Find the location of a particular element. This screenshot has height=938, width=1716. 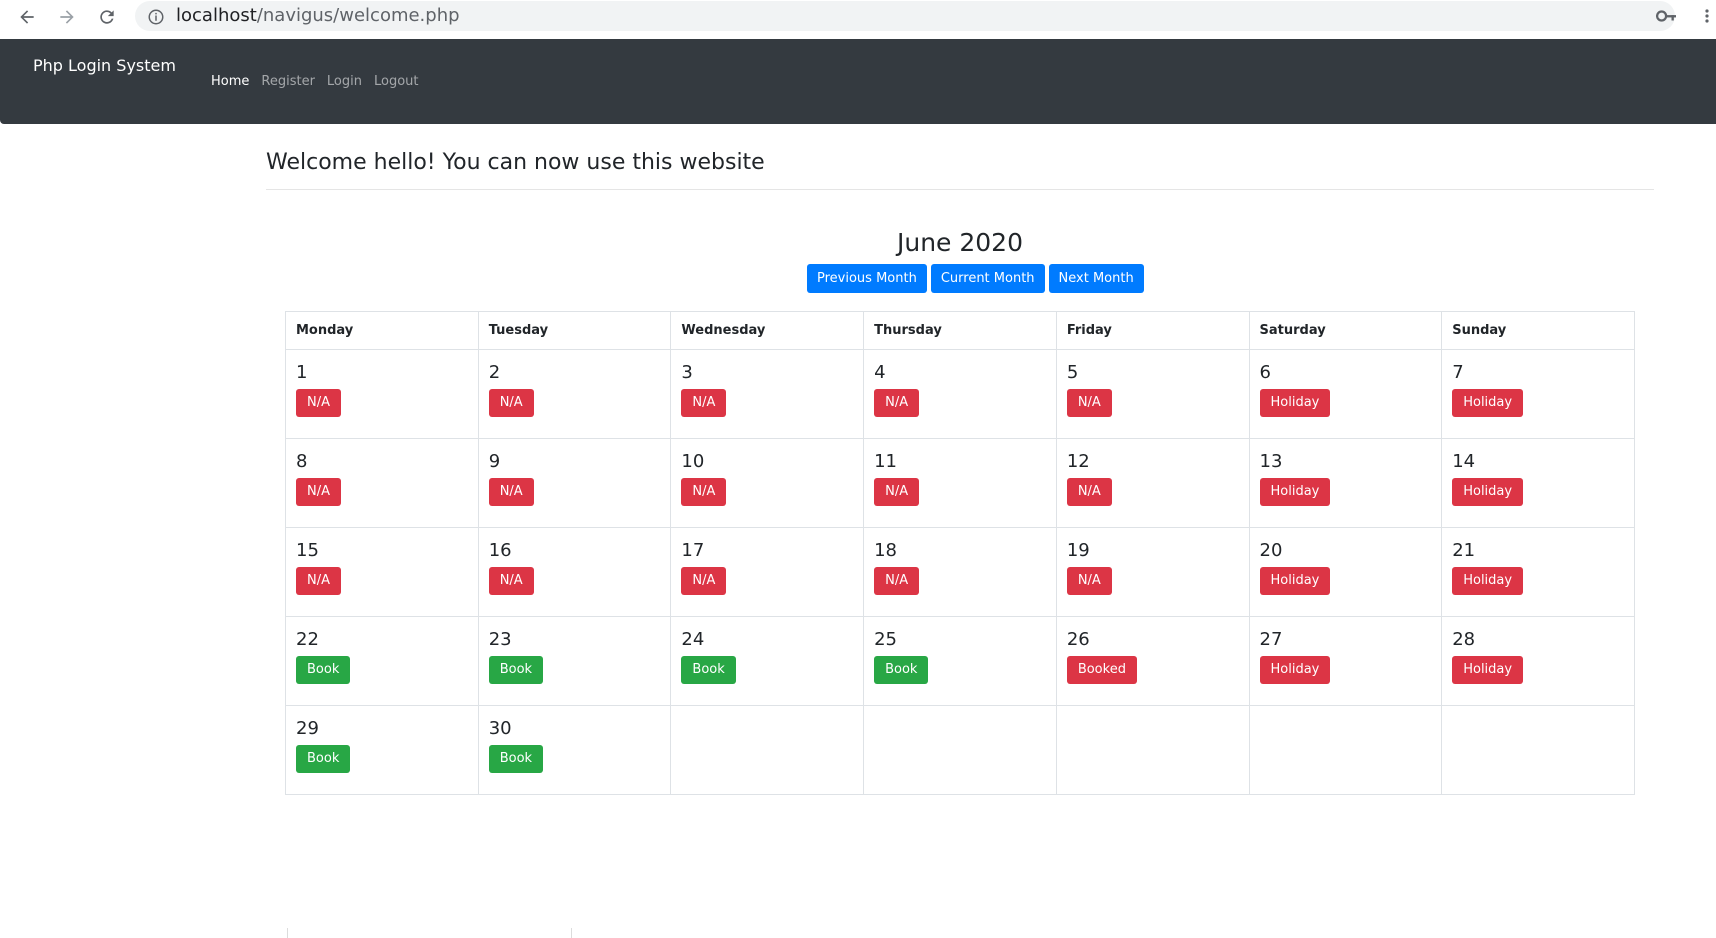

calendar-day-cell: 1 N/A is located at coordinates (382, 394).